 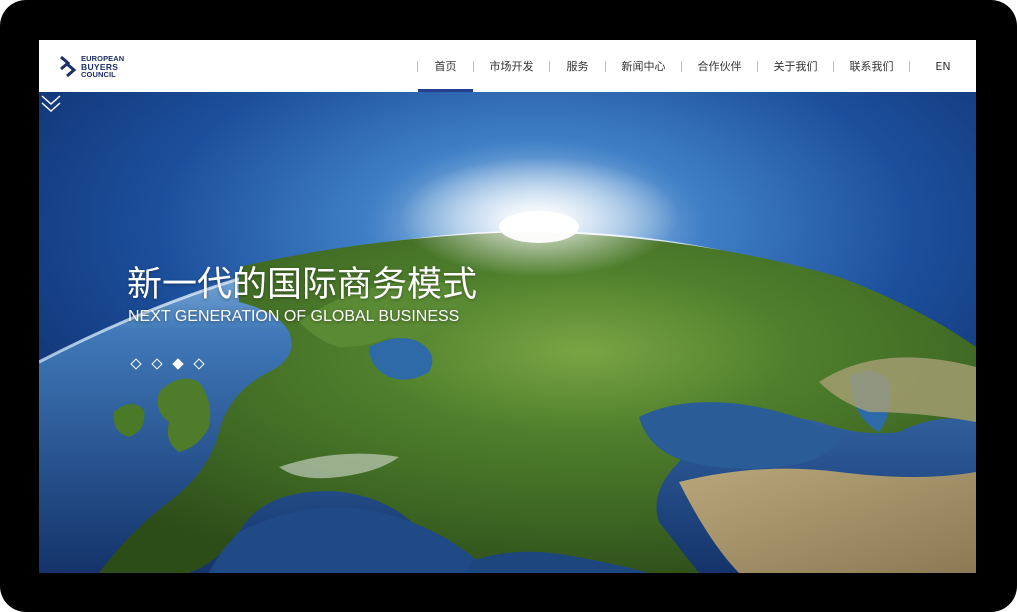 I want to click on nav-item-partners: 合作伙伴, so click(x=719, y=66).